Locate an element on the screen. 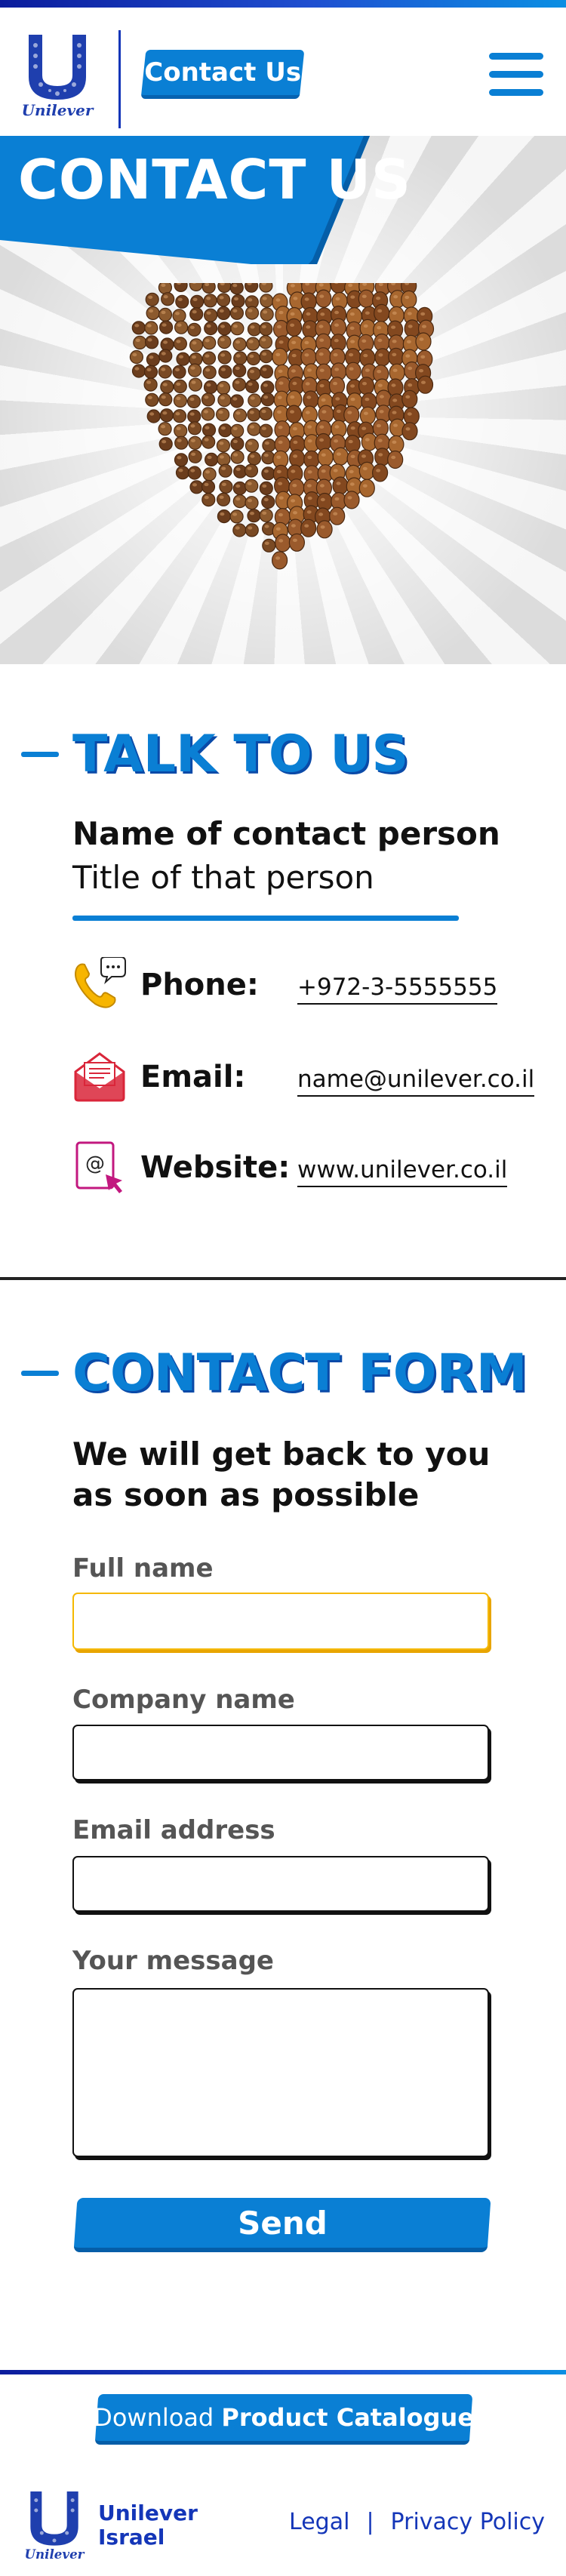 Image resolution: width=566 pixels, height=2576 pixels. download-prefix: Download is located at coordinates (158, 2417).